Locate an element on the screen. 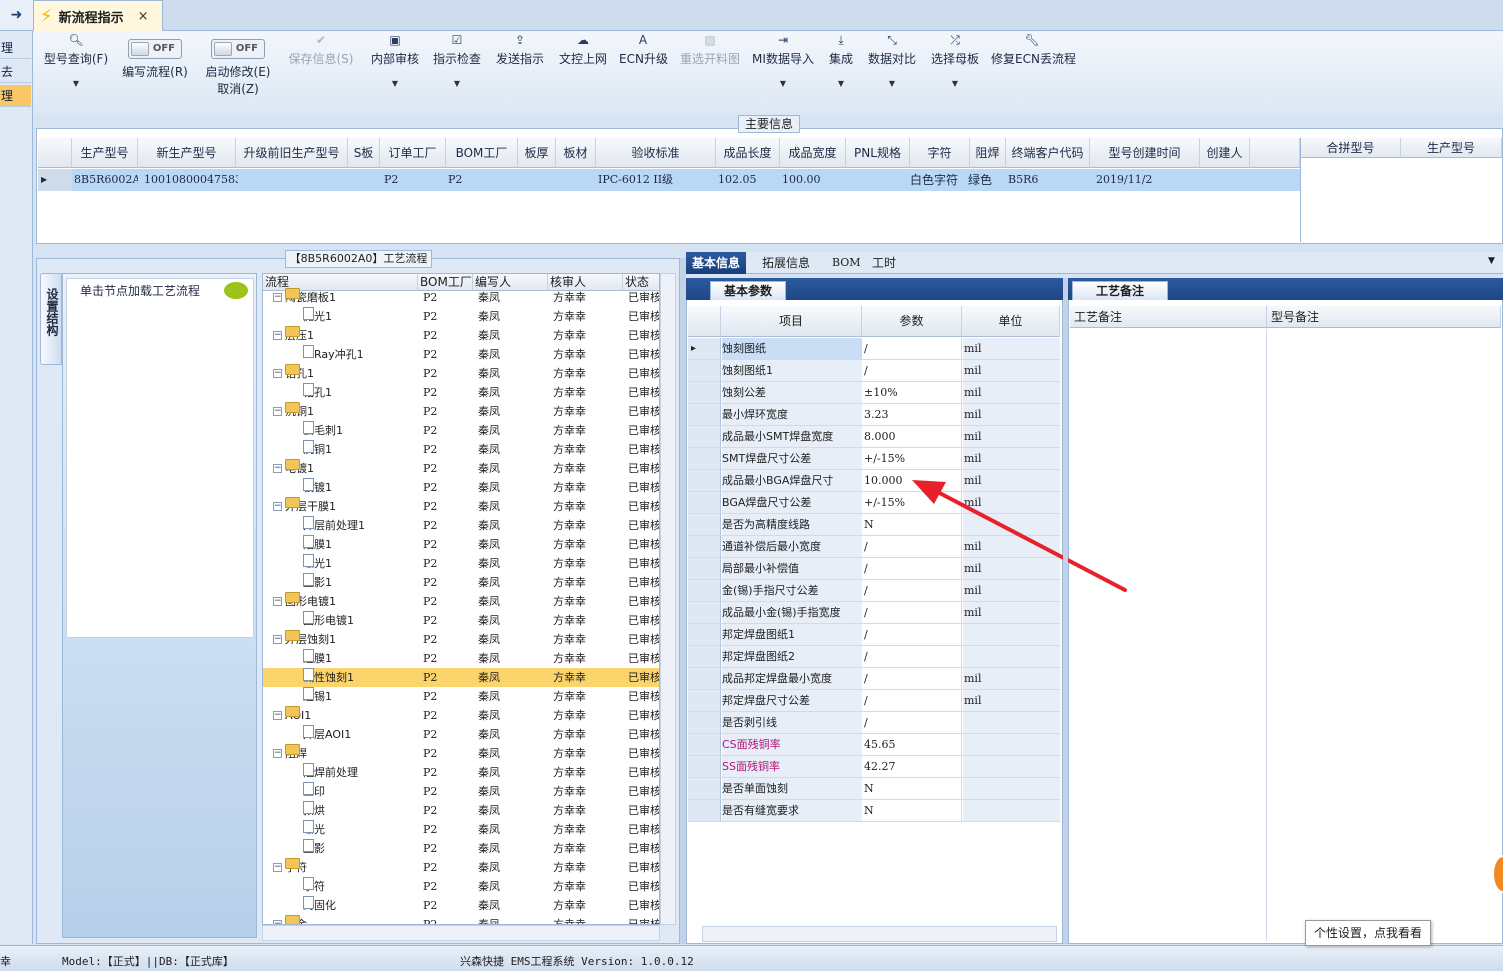  splitter is located at coordinates (1065, 611).